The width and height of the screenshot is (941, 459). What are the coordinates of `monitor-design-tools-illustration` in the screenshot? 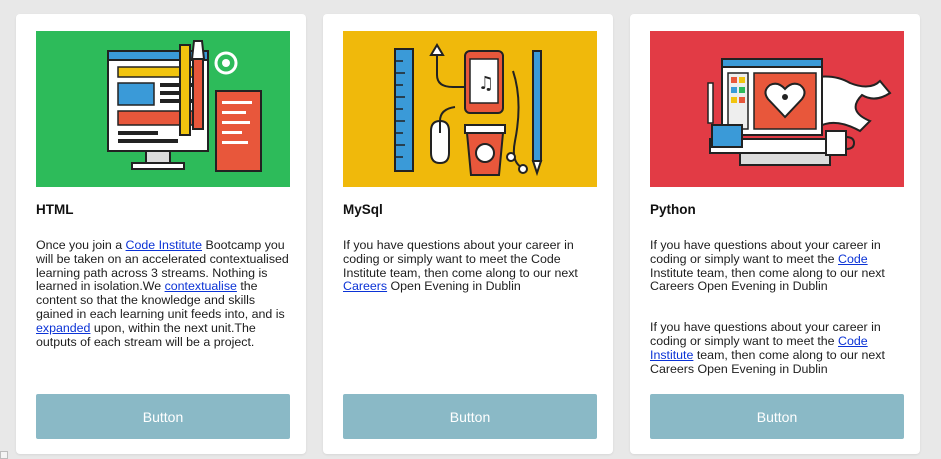 It's located at (163, 109).